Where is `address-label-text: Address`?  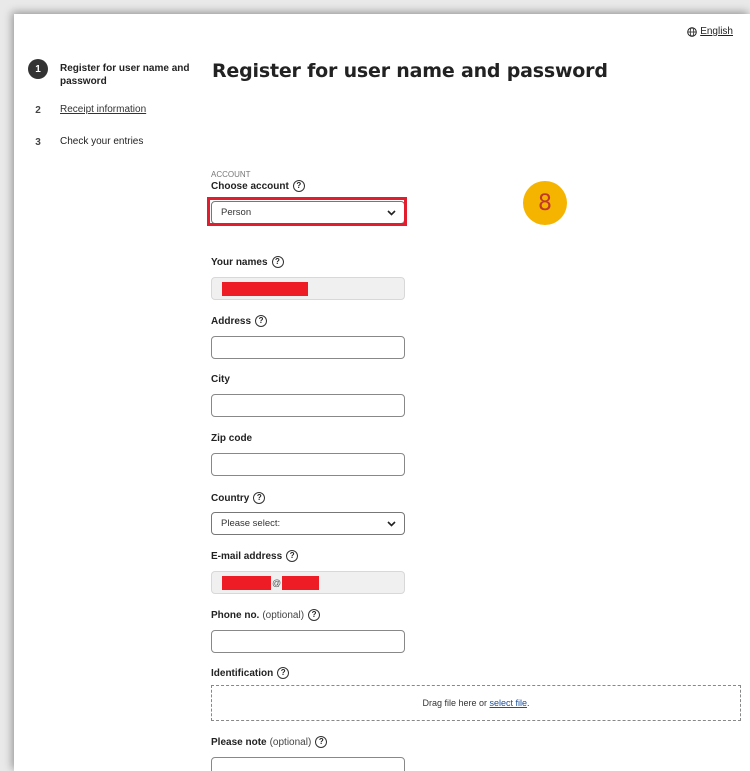 address-label-text: Address is located at coordinates (231, 321).